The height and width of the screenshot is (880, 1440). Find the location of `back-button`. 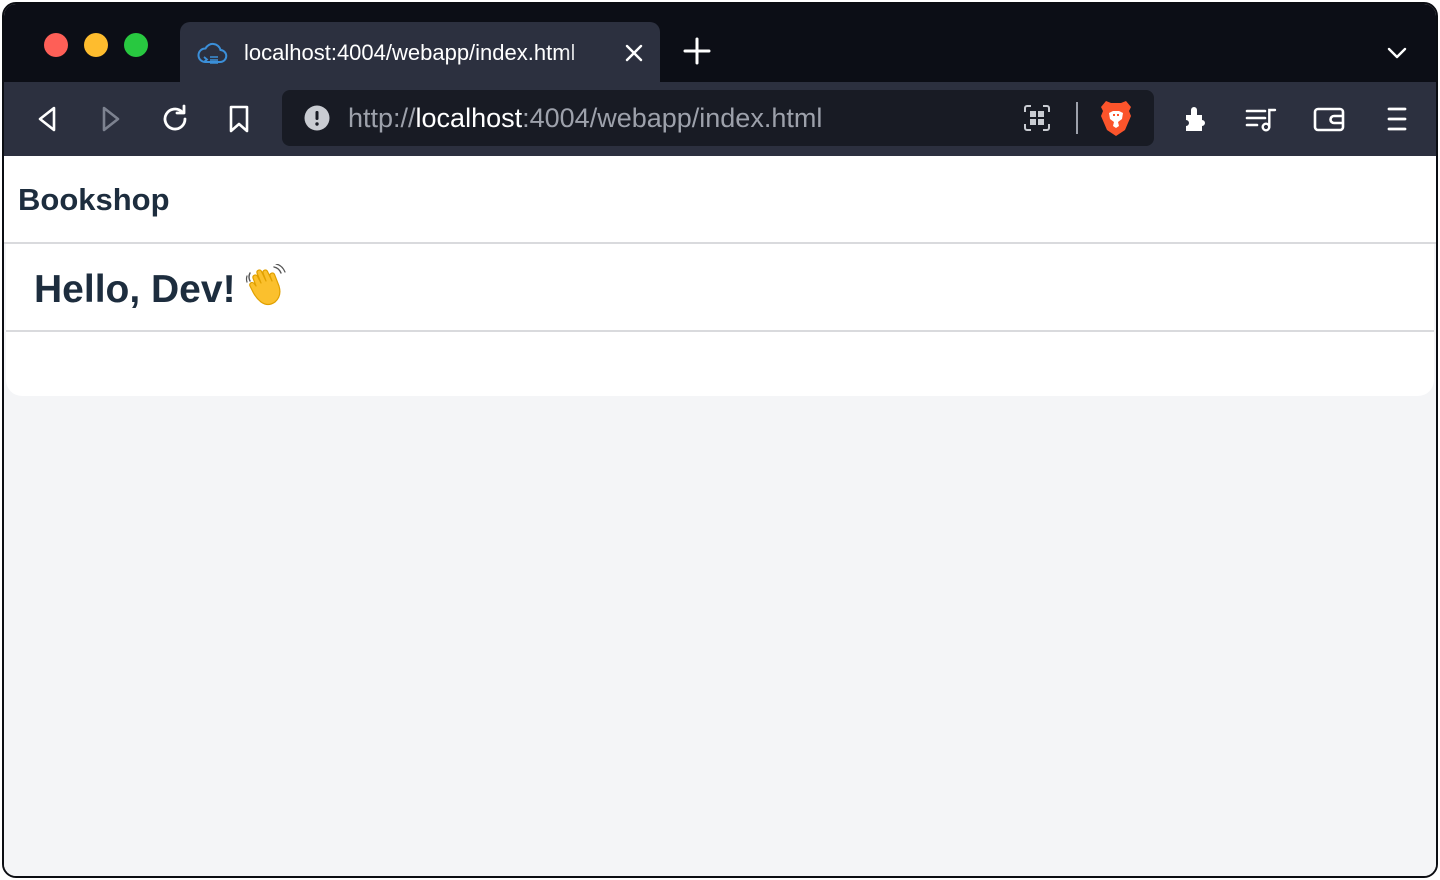

back-button is located at coordinates (47, 119).